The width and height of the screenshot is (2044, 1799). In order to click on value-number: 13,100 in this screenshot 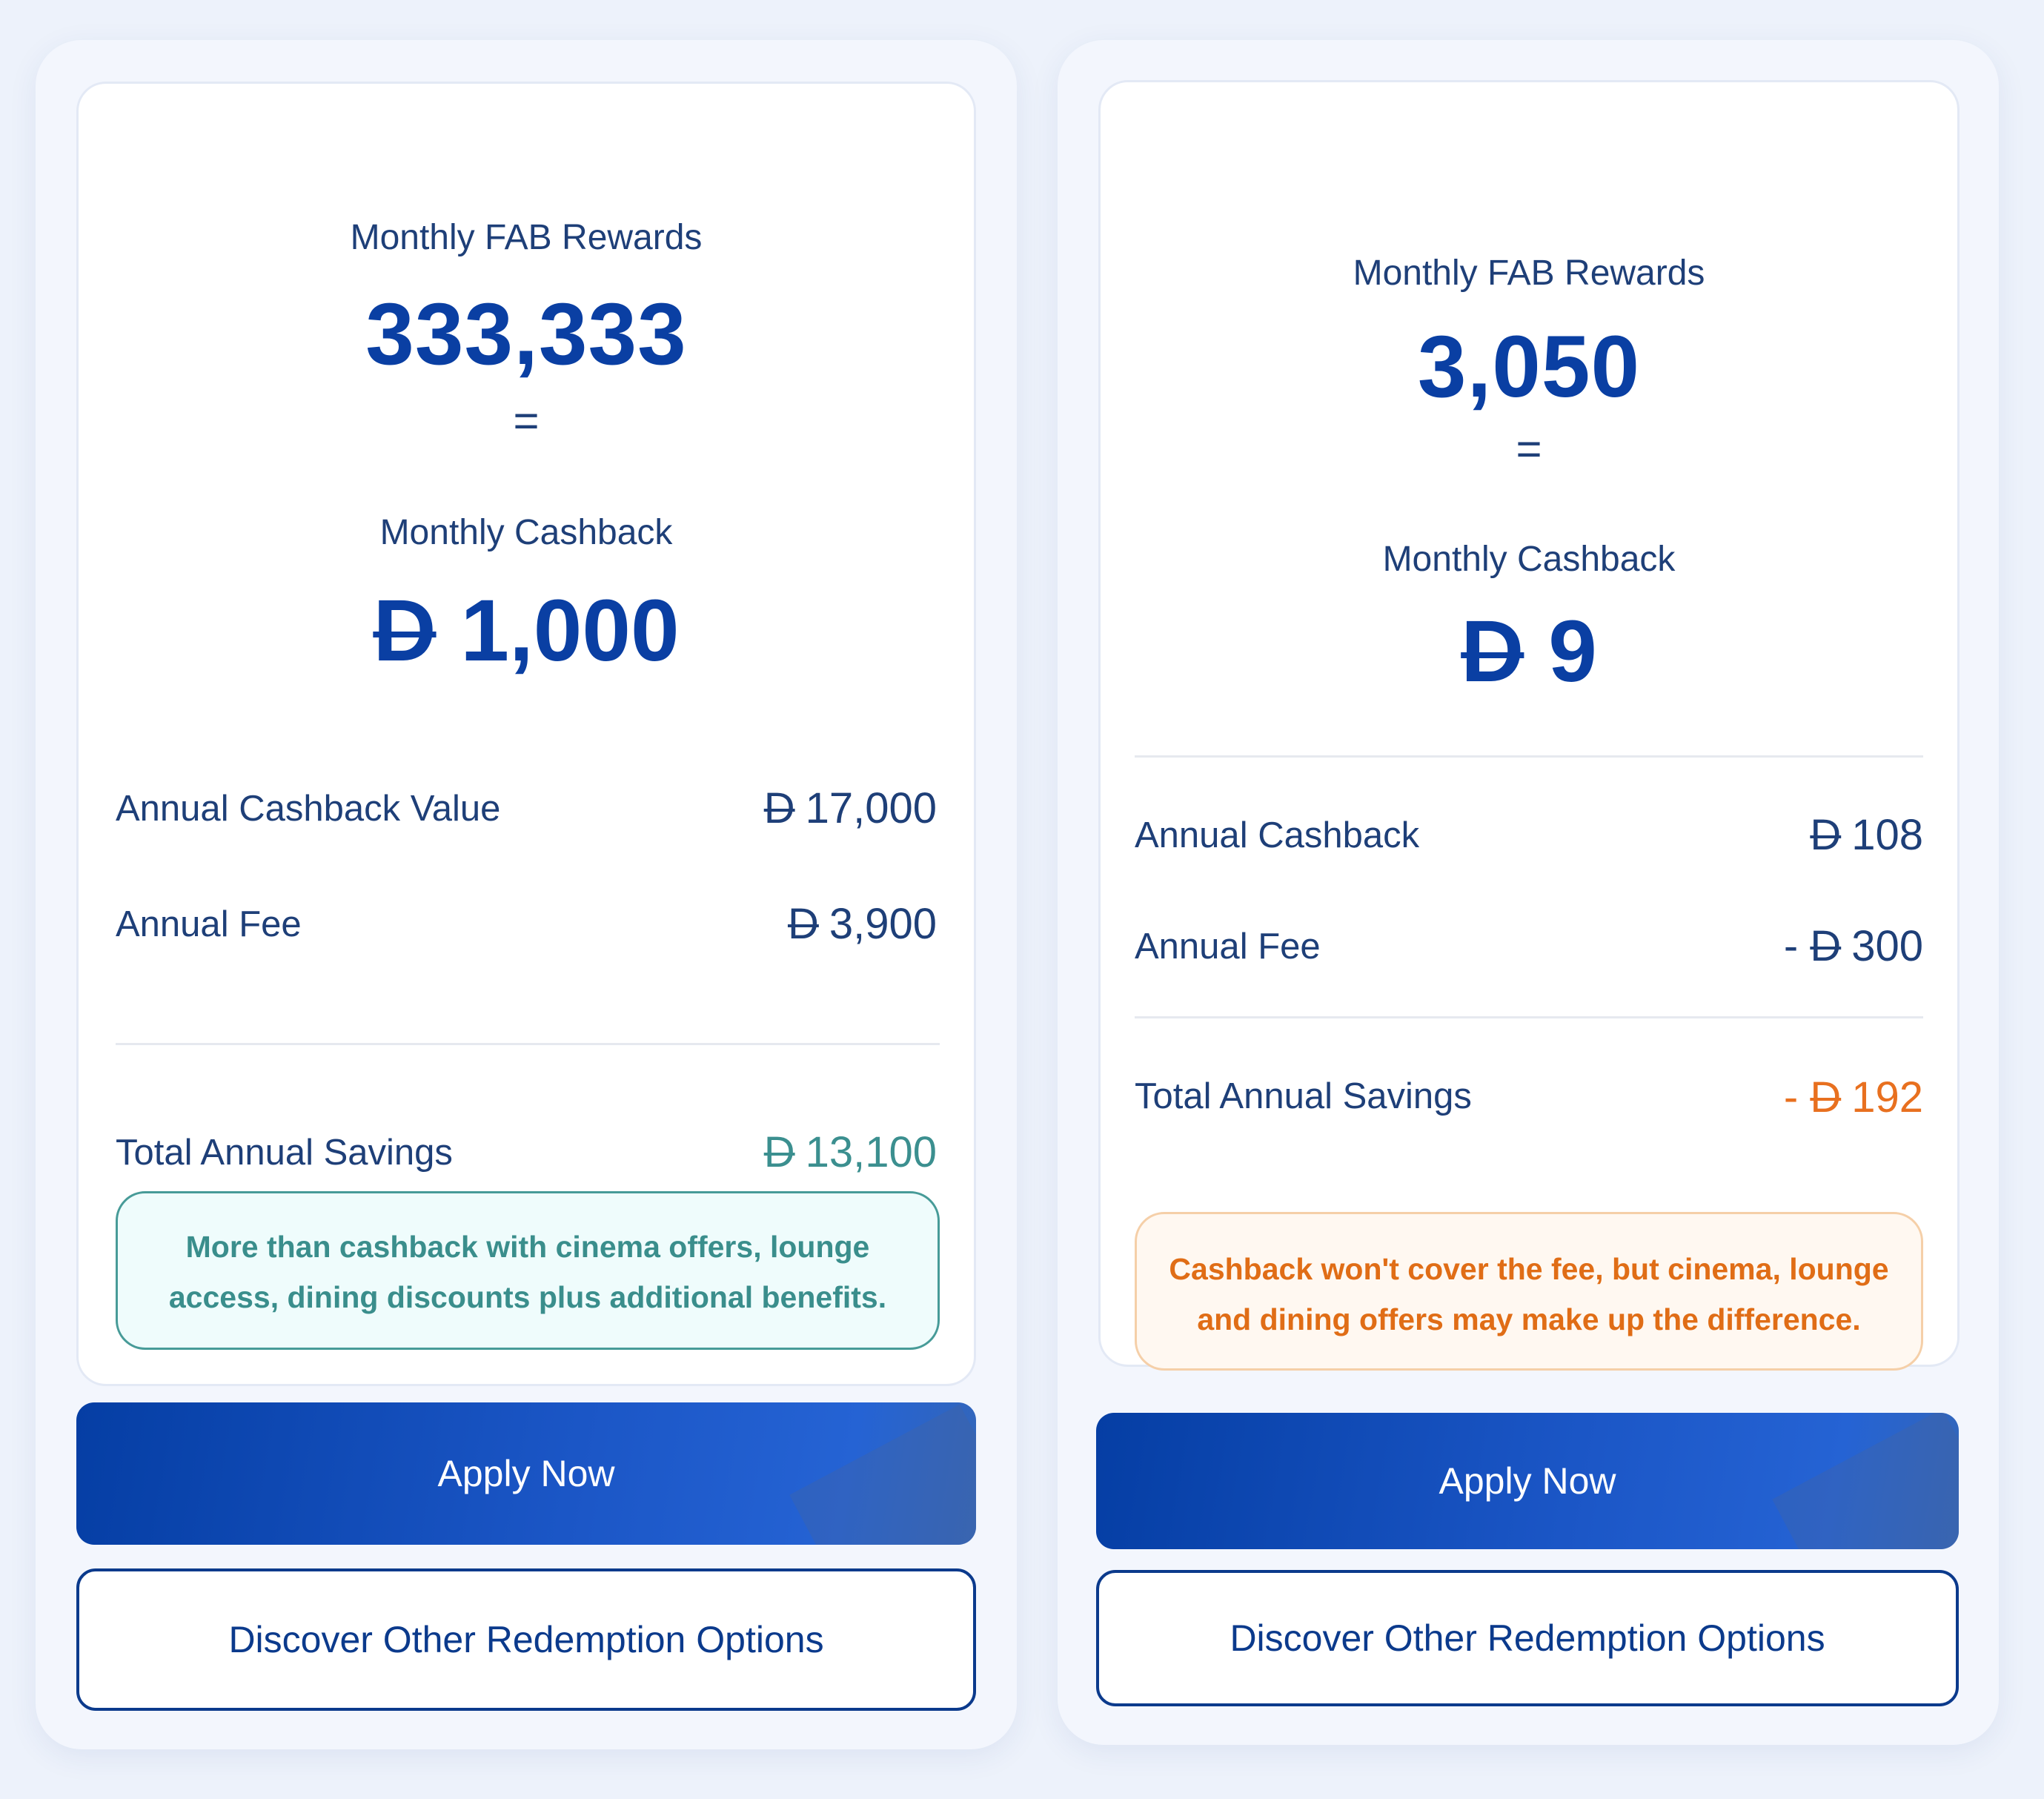, I will do `click(871, 1152)`.